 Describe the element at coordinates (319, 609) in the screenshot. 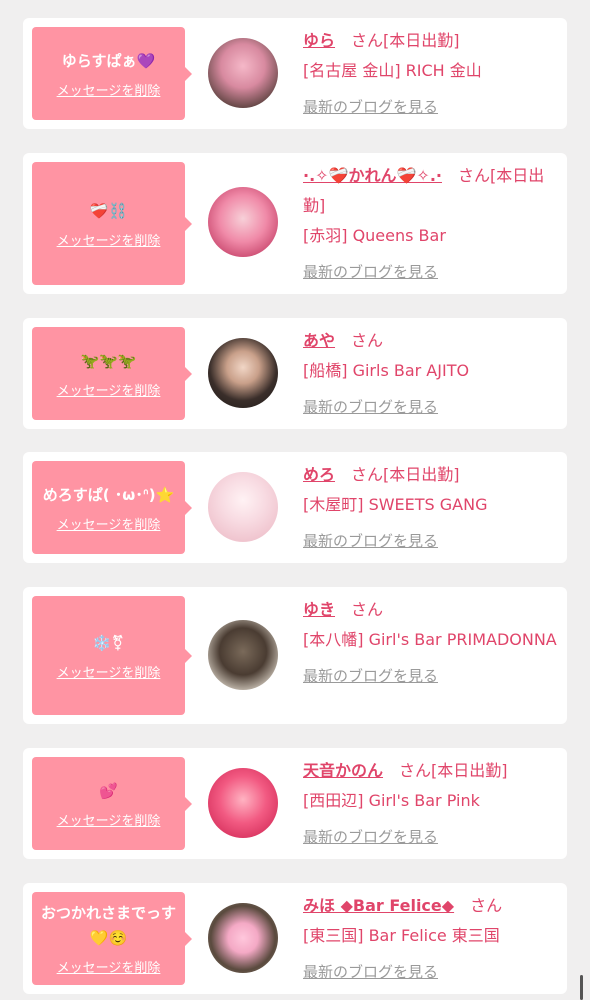

I see `cast-name-link: ゆき` at that location.